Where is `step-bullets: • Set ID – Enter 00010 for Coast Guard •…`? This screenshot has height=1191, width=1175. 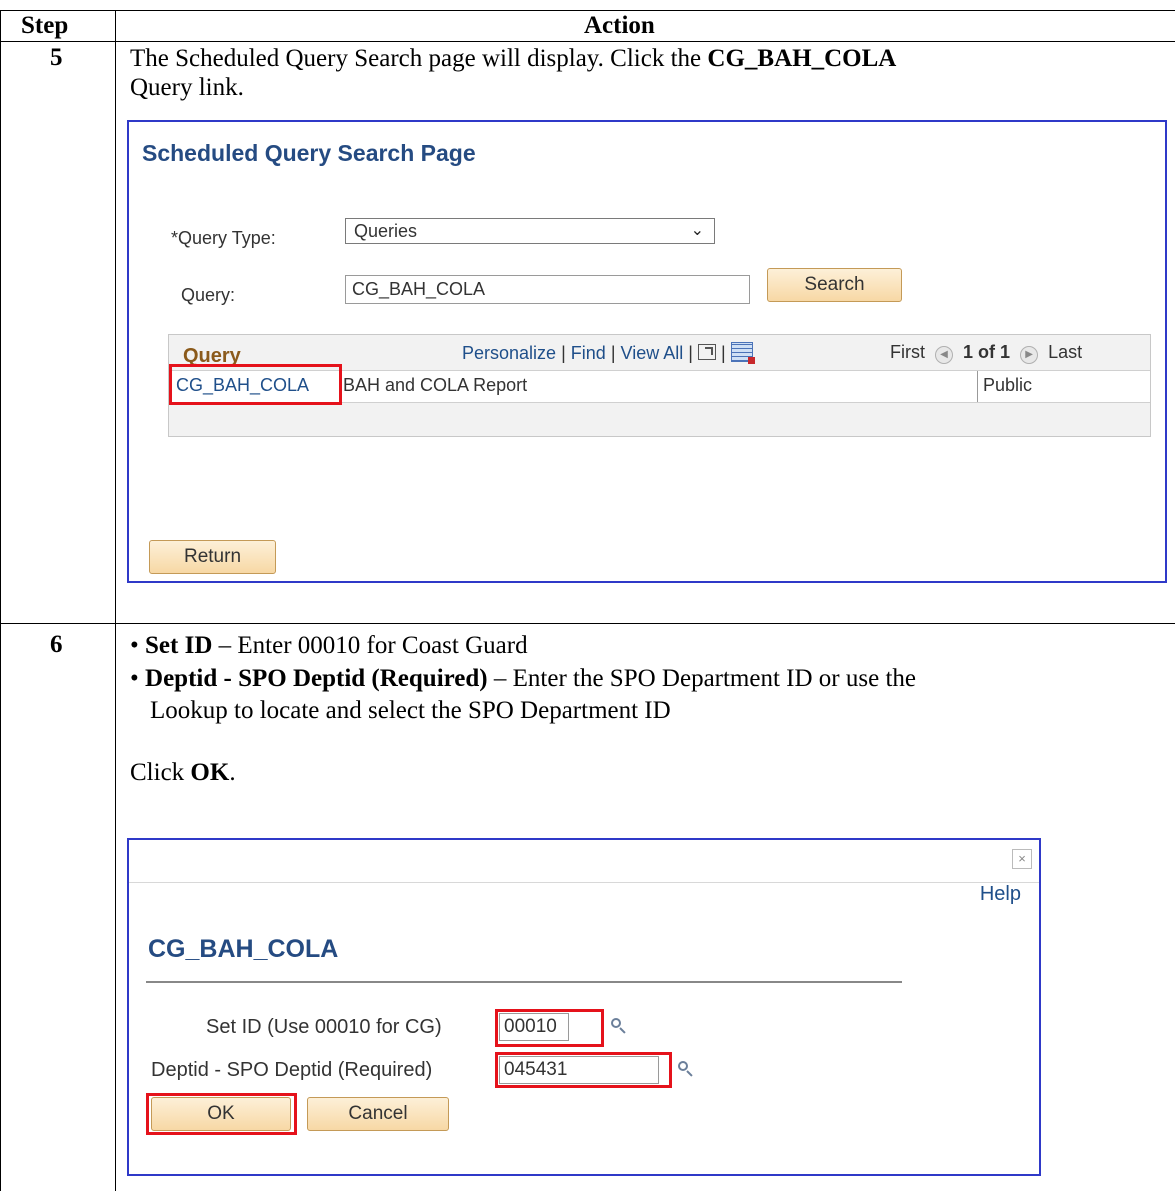 step-bullets: • Set ID – Enter 00010 for Coast Guard •… is located at coordinates (650, 709).